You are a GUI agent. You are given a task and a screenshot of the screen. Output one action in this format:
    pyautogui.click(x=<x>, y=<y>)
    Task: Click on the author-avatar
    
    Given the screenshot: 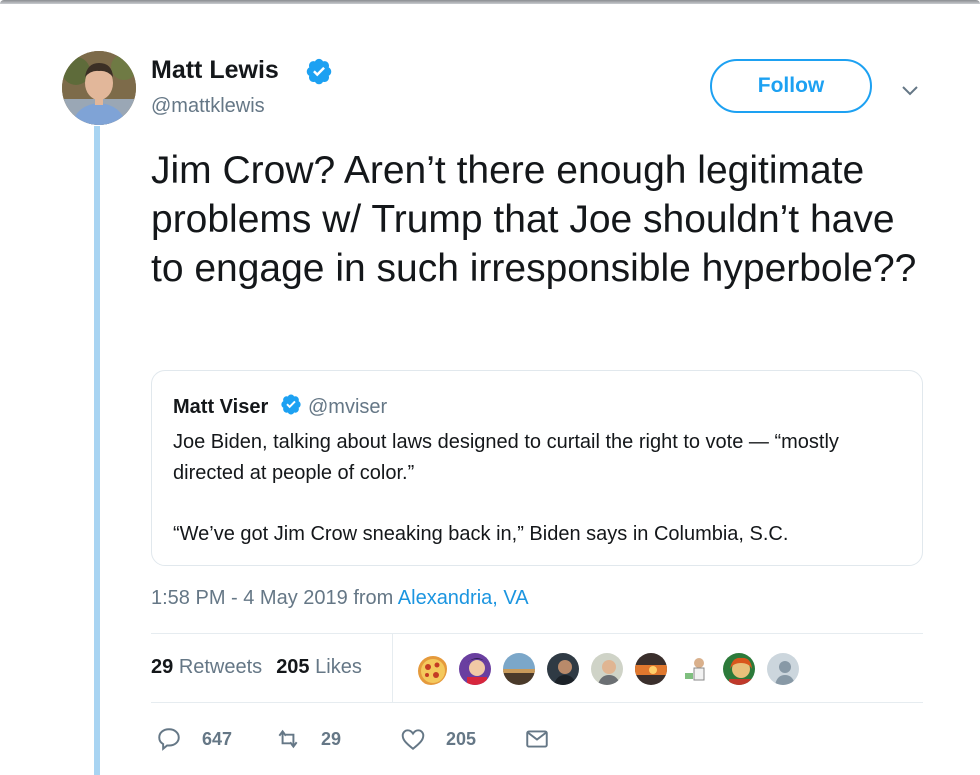 What is the action you would take?
    pyautogui.click(x=99, y=88)
    